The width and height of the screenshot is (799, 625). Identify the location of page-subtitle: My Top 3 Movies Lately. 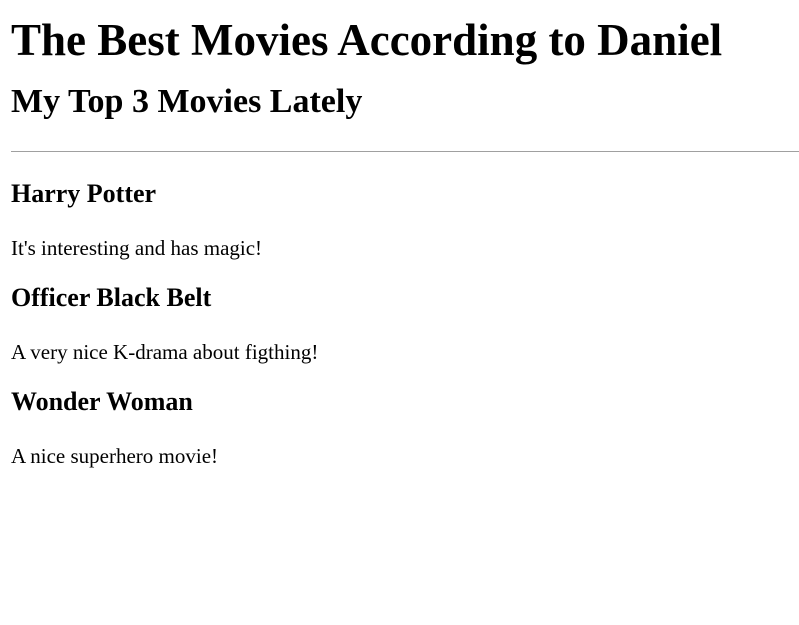
(187, 101).